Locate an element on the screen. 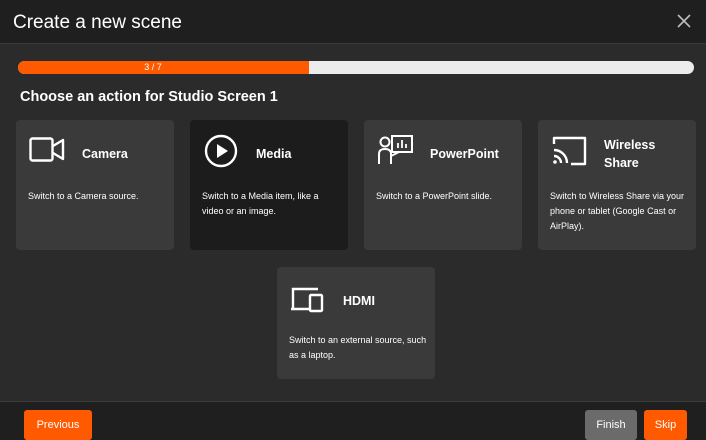  progress-bar: 3 / 7 is located at coordinates (356, 67).